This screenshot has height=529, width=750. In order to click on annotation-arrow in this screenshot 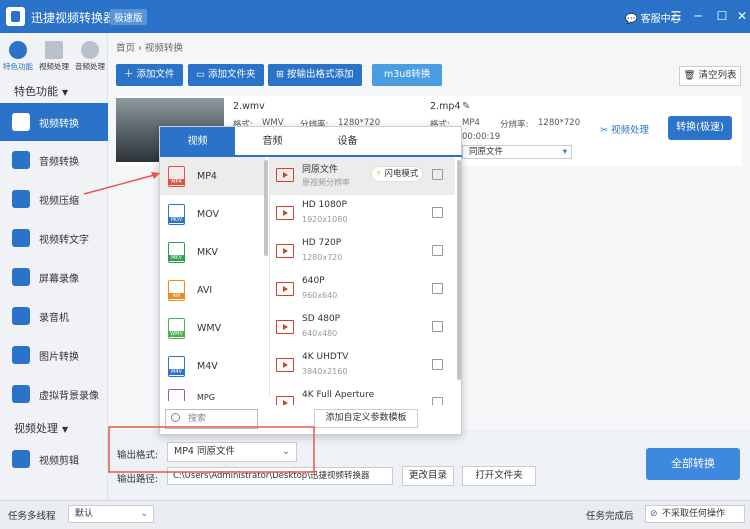, I will do `click(121, 184)`.